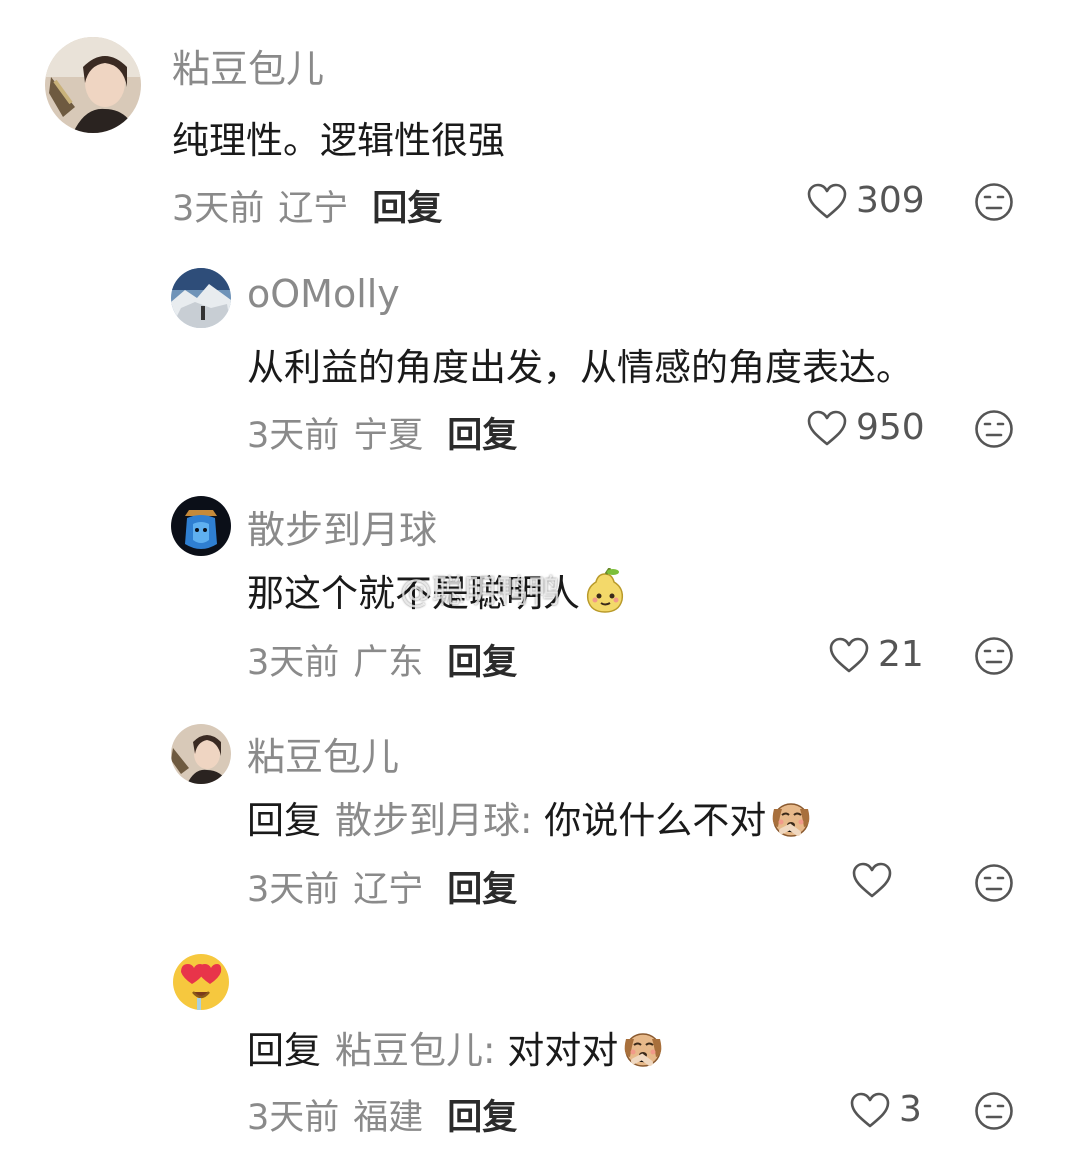  Describe the element at coordinates (388, 436) in the screenshot. I see `comment-location: 宁夏` at that location.